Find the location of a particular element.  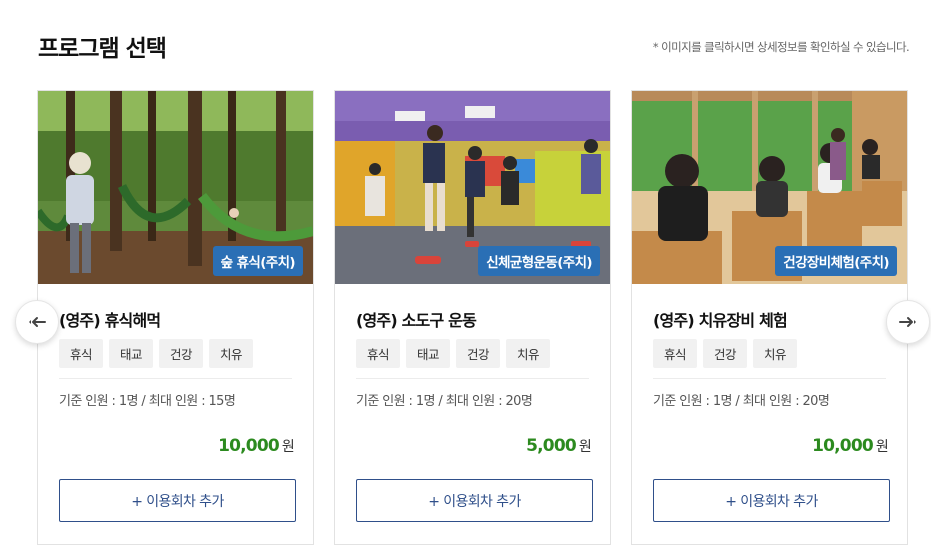

carousel-next-button is located at coordinates (908, 322).